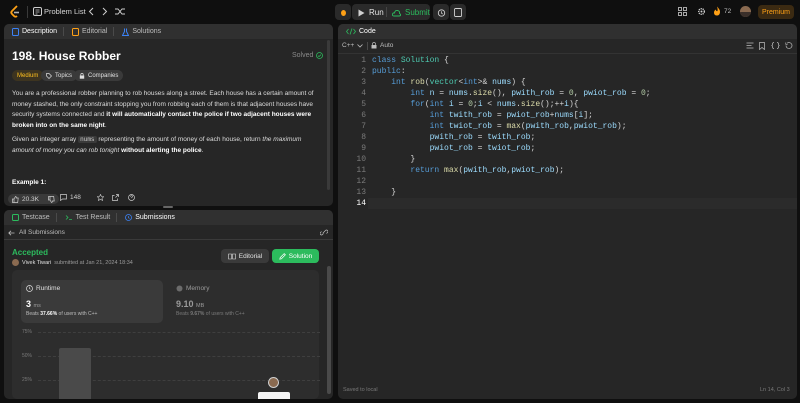  Describe the element at coordinates (328, 115) in the screenshot. I see `description-scrollbar` at that location.